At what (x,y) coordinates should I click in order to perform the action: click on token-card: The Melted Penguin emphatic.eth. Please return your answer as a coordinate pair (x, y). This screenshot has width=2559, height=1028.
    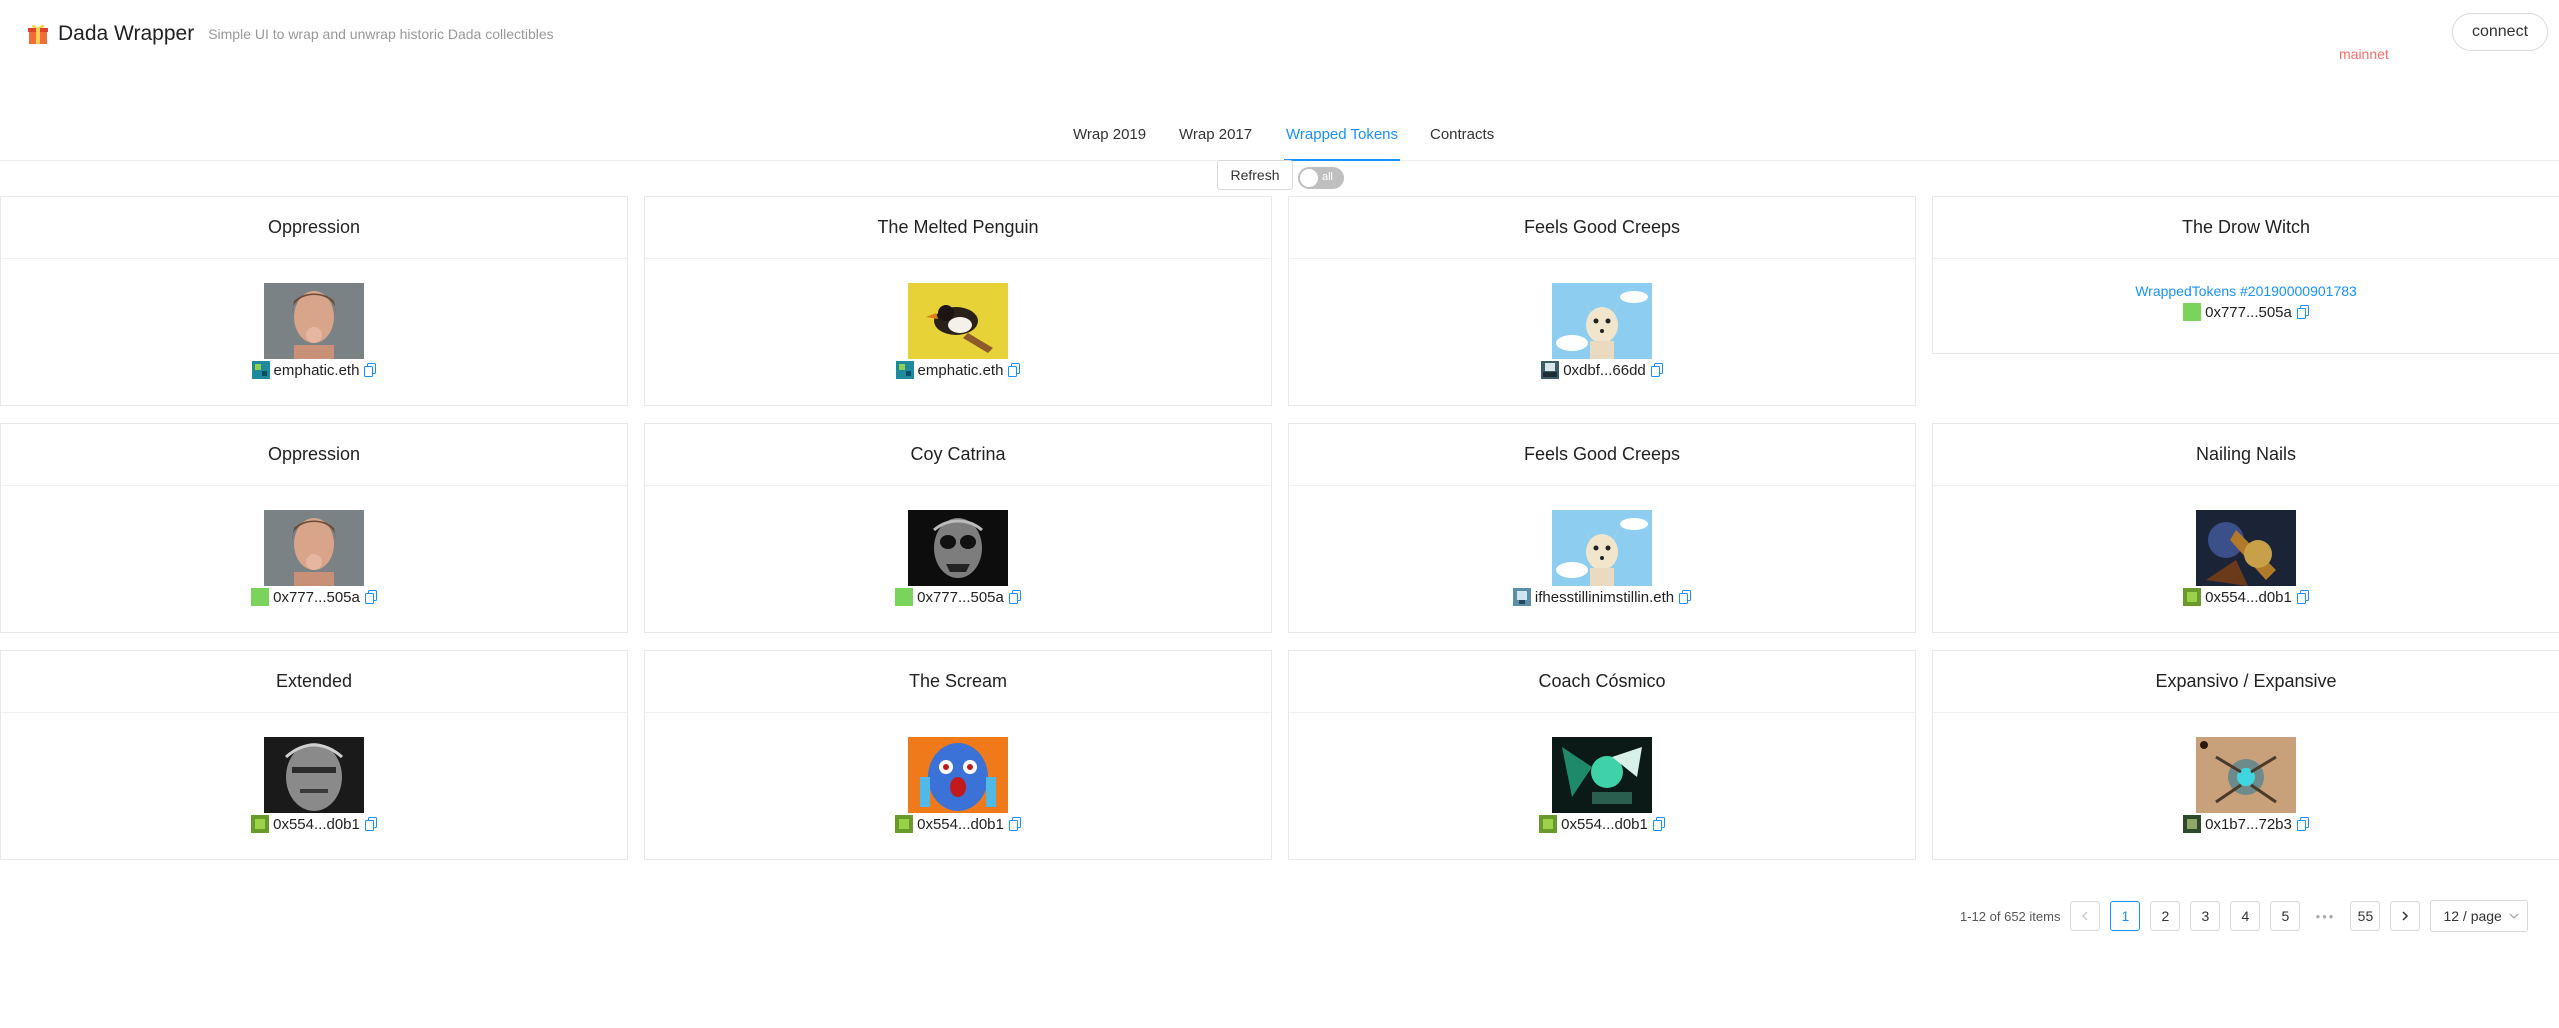
    Looking at the image, I should click on (958, 301).